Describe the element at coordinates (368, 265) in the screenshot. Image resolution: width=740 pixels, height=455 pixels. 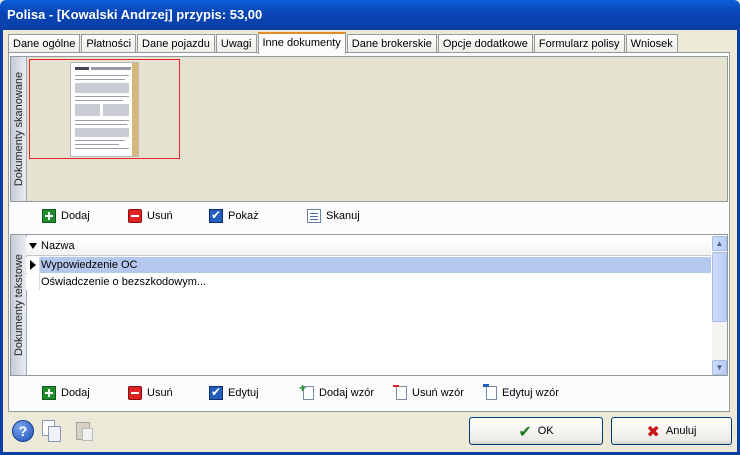
I see `table-row: Wypowiedzenie OC` at that location.